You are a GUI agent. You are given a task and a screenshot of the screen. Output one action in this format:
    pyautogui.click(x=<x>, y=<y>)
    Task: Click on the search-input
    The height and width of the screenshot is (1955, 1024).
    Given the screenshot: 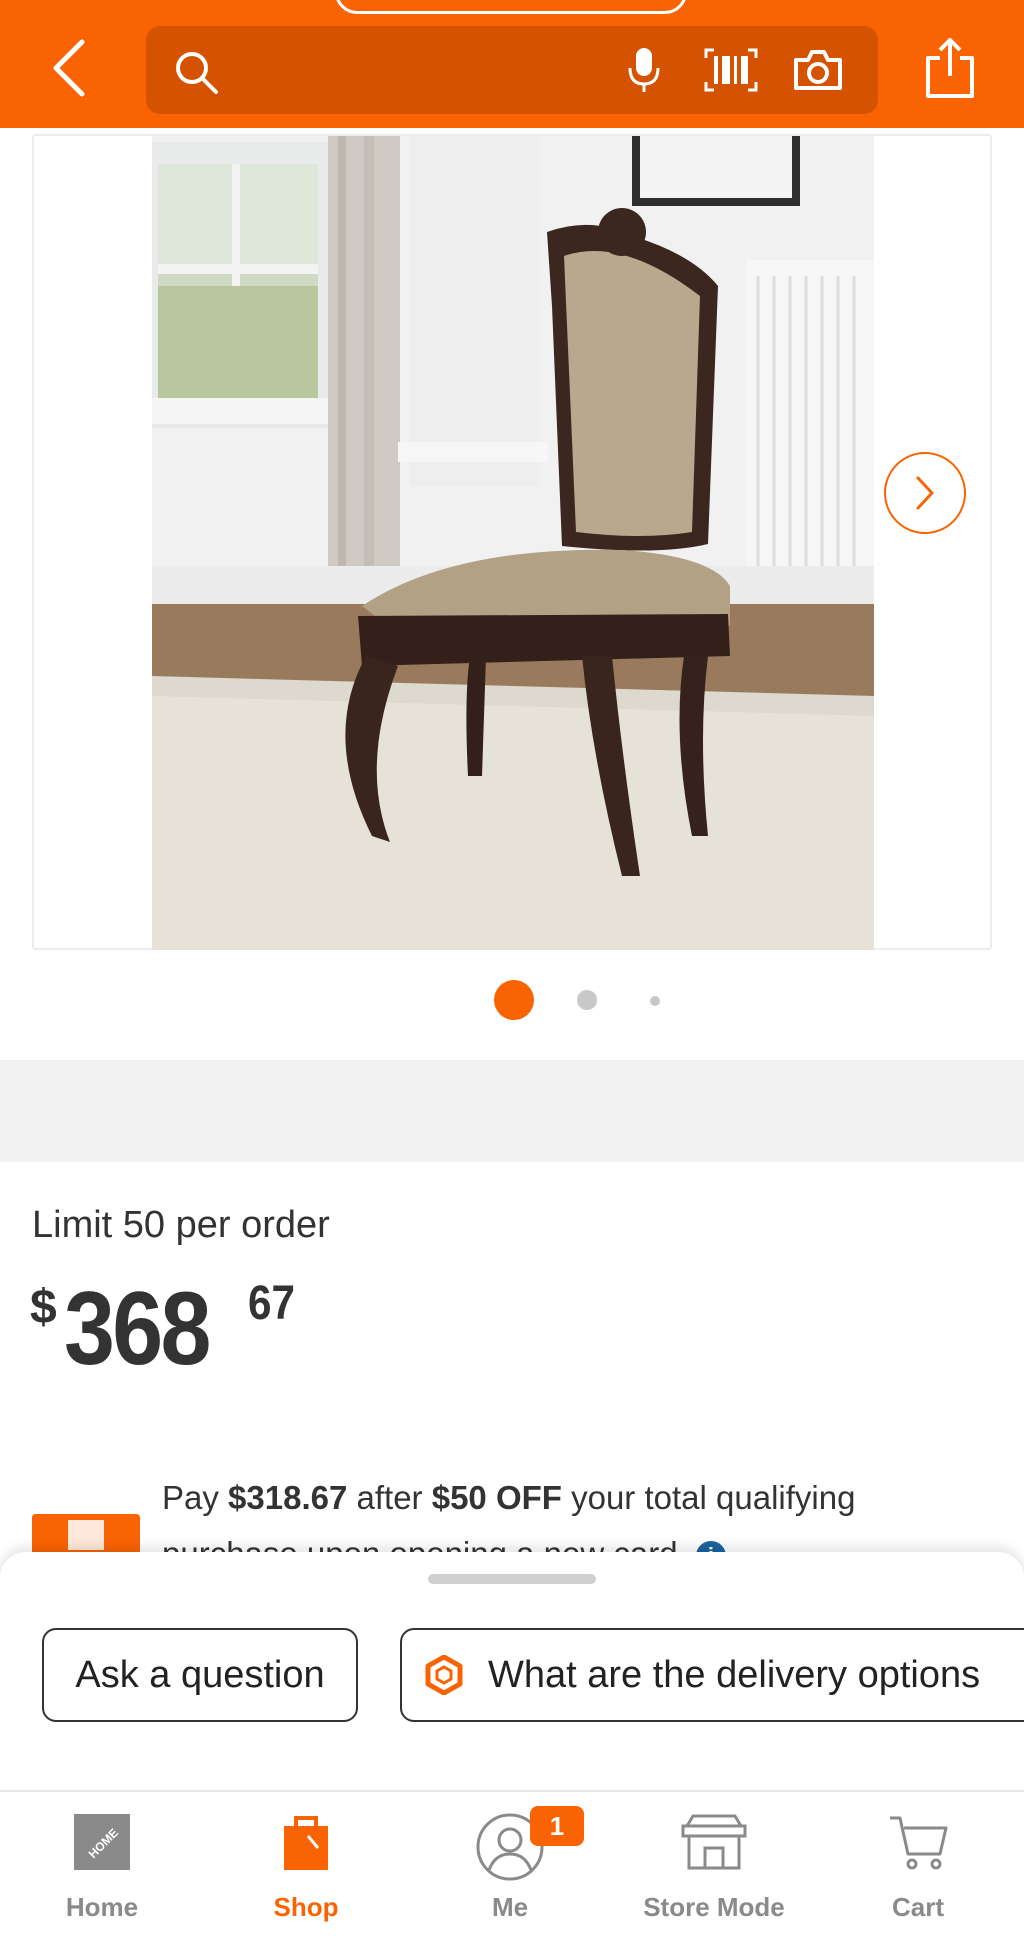 What is the action you would take?
    pyautogui.click(x=512, y=70)
    